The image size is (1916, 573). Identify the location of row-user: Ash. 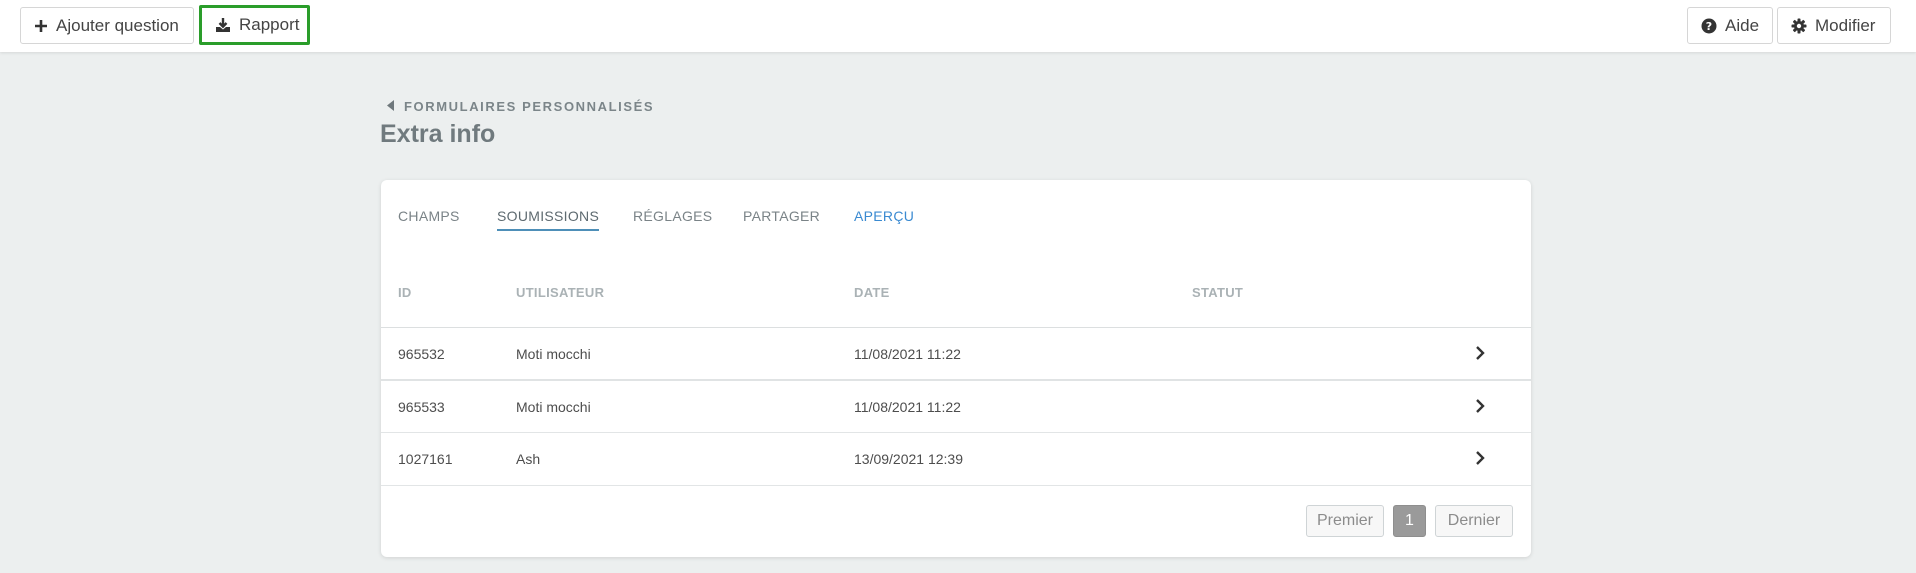
(528, 459).